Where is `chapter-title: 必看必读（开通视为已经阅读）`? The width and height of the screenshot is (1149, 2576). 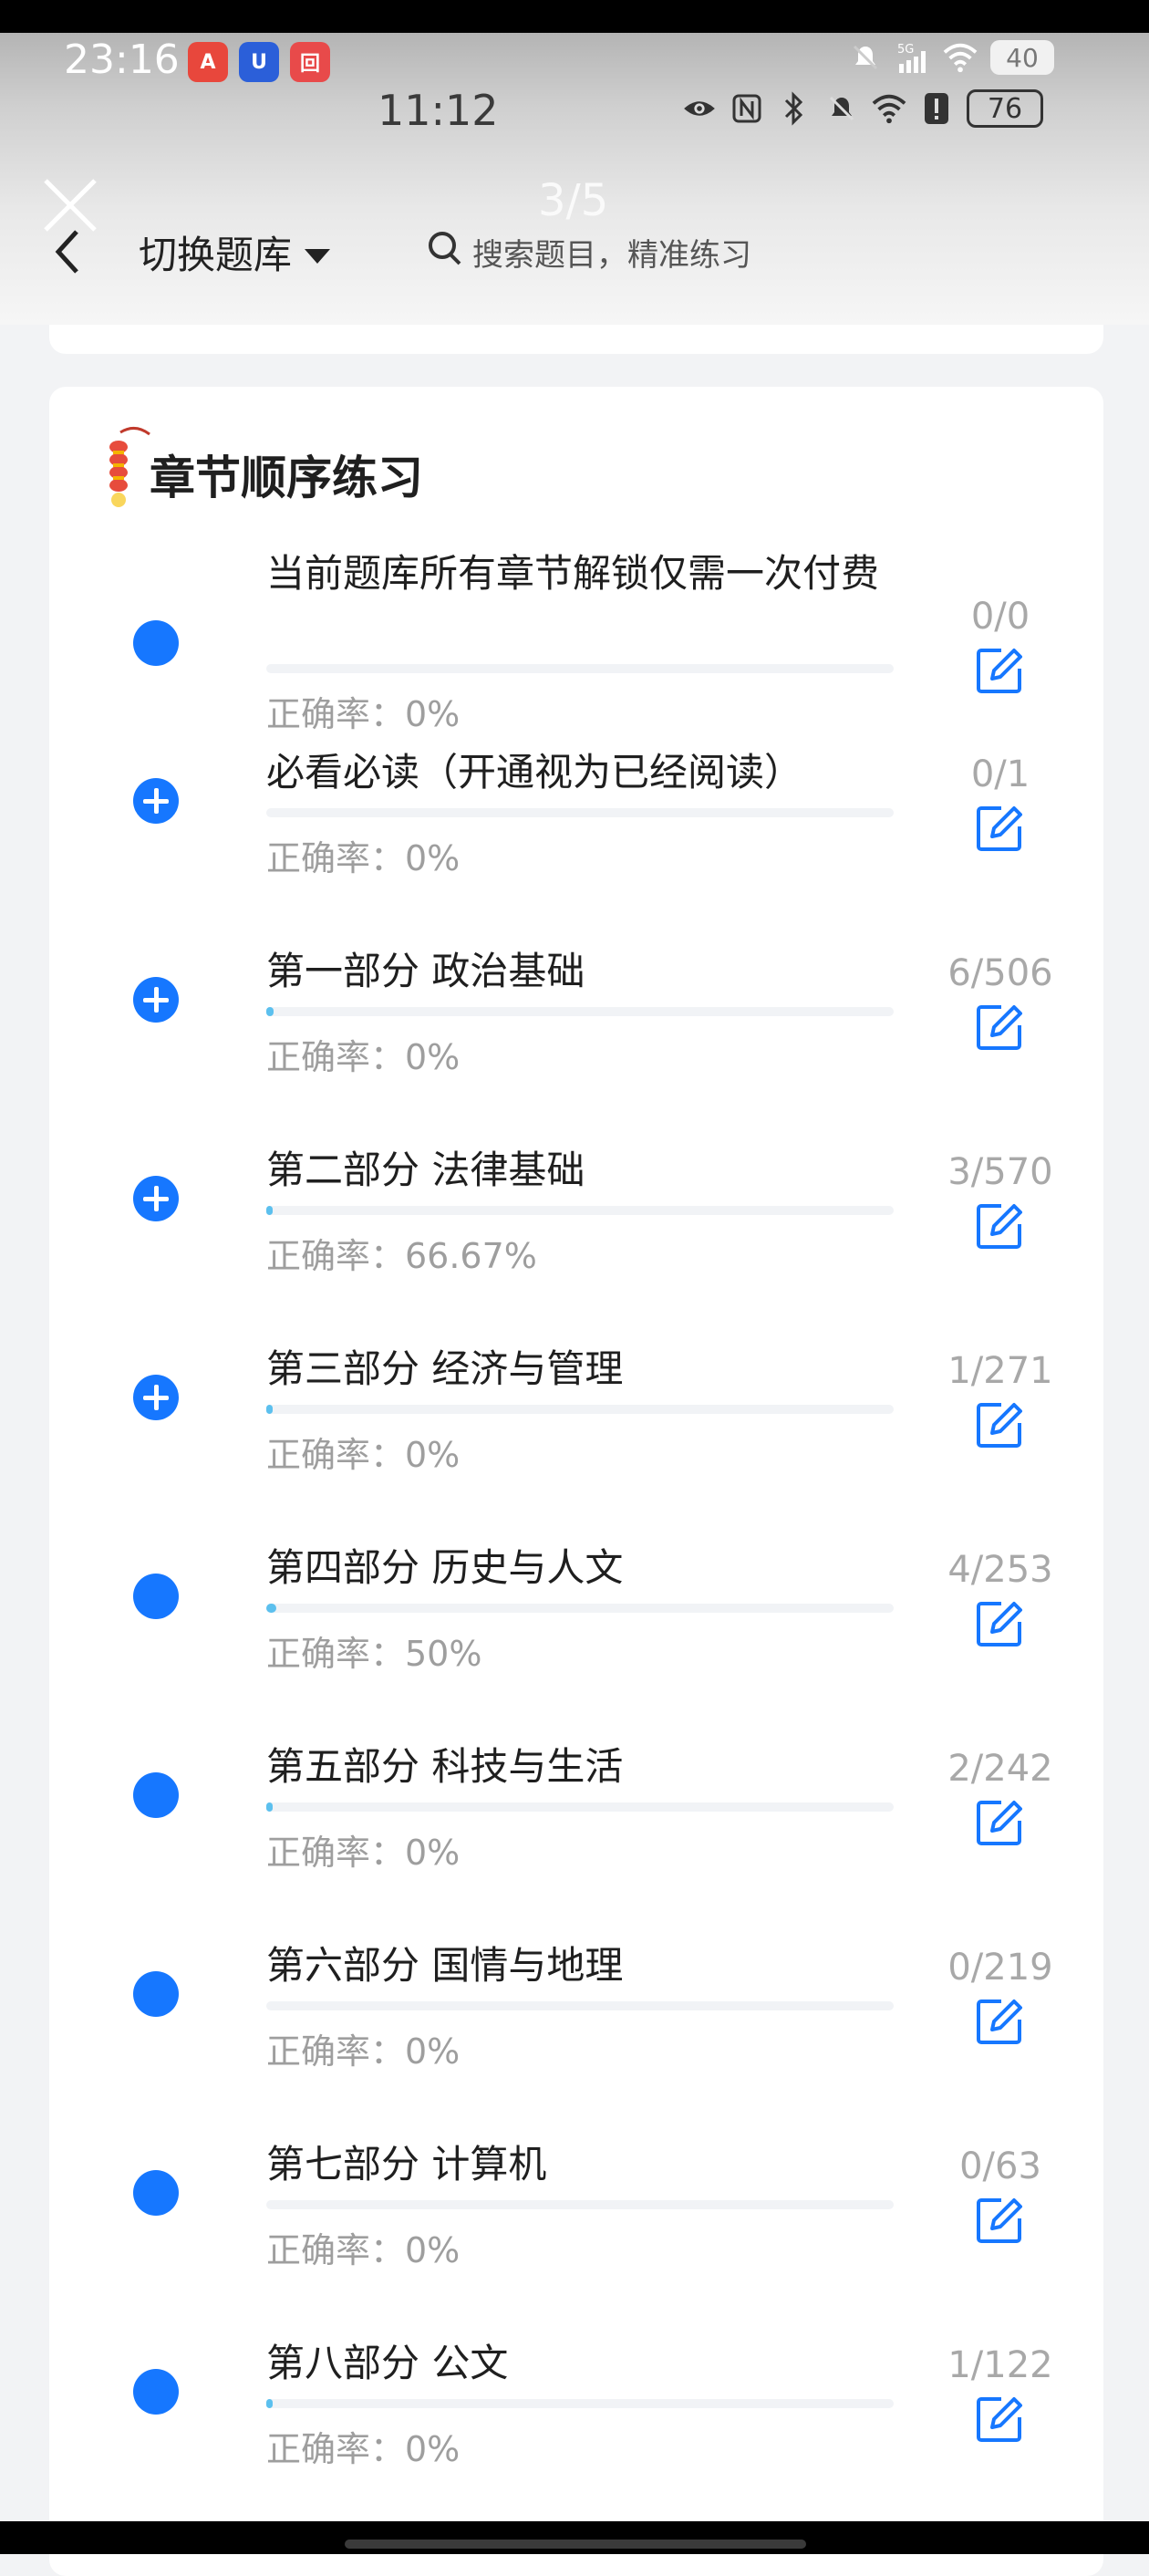
chapter-title: 必看必读（开通视为已经阅读） is located at coordinates (534, 772).